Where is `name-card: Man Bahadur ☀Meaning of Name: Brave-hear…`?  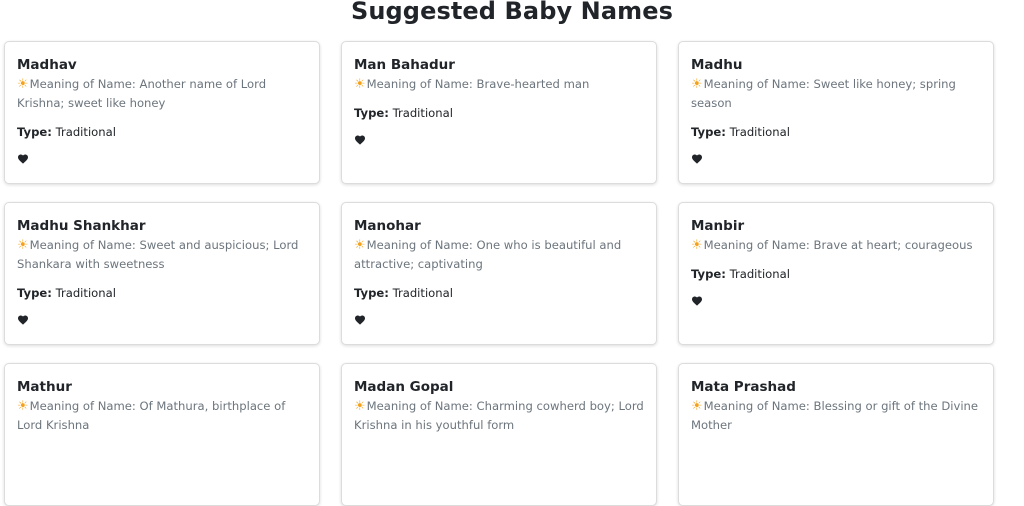
name-card: Man Bahadur ☀Meaning of Name: Brave-hear… is located at coordinates (499, 112).